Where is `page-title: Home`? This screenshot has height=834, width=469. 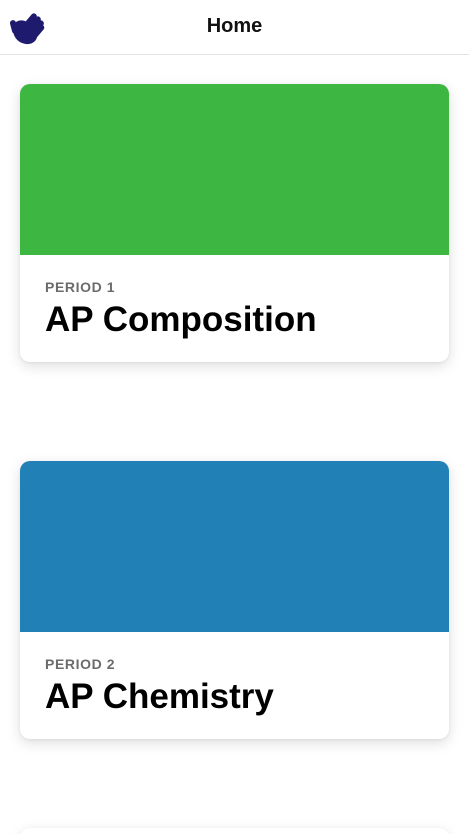
page-title: Home is located at coordinates (234, 26).